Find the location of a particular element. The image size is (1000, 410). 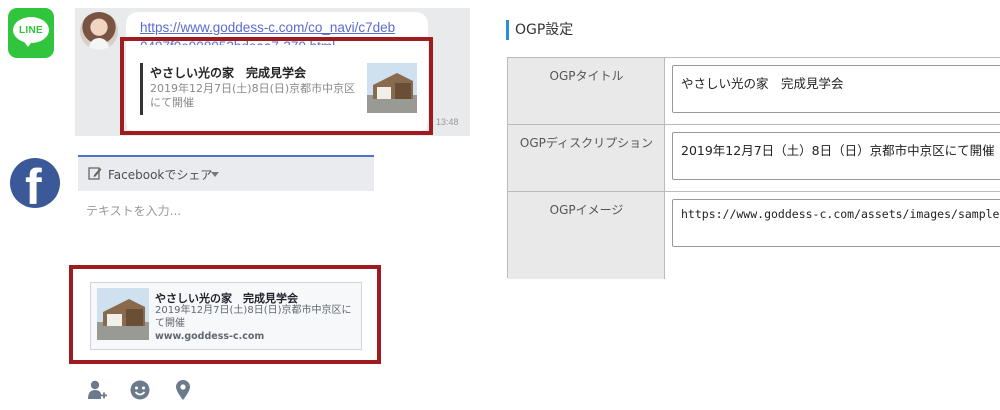

facebook-preview-description: 2019年12月7日(土)8日(日)京都市中京区にて開催 is located at coordinates (253, 317).